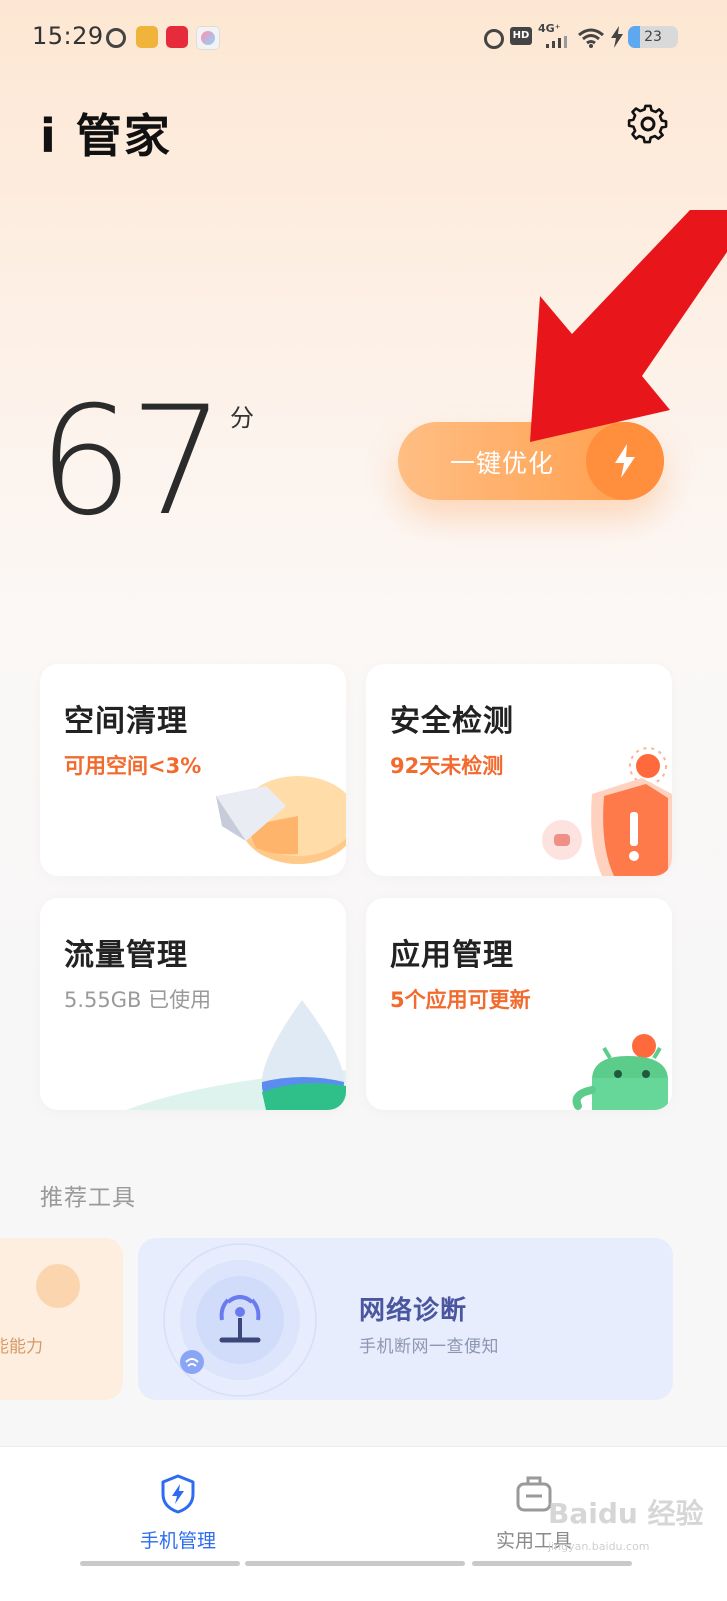 The image size is (727, 1601). I want to click on network-antenna-icon, so click(240, 1320).